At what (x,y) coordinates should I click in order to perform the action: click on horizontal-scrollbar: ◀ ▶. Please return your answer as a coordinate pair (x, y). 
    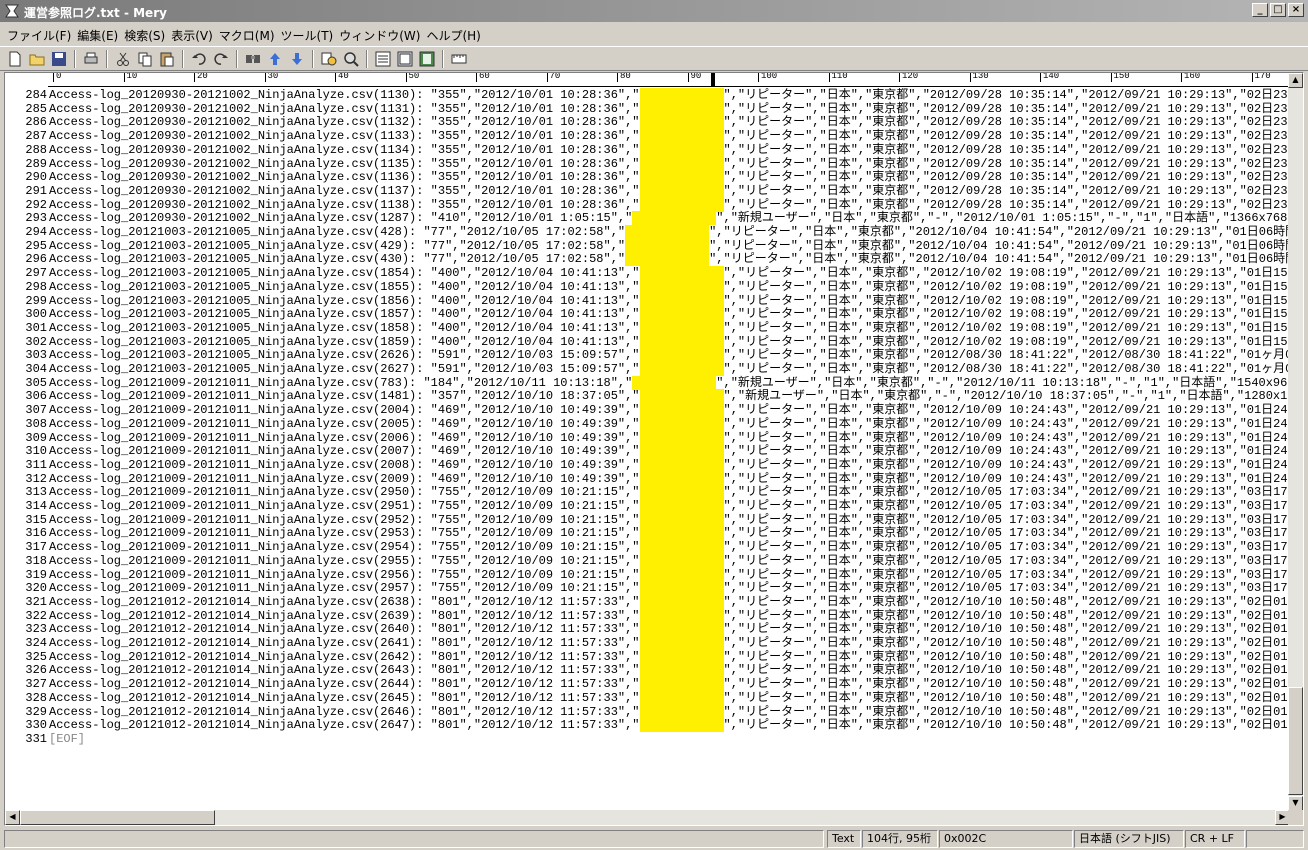
    Looking at the image, I should click on (647, 817).